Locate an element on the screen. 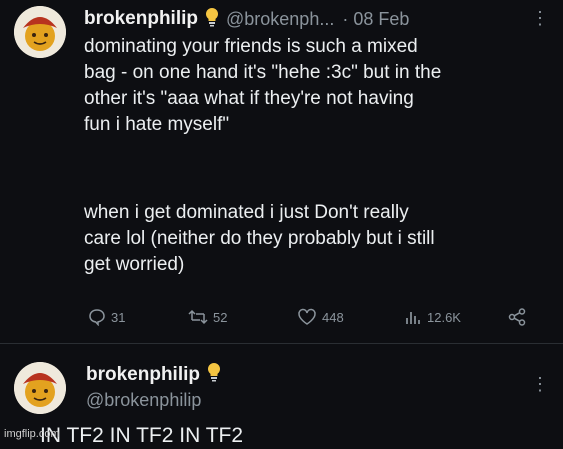 The height and width of the screenshot is (449, 563). reply-icon is located at coordinates (97, 317).